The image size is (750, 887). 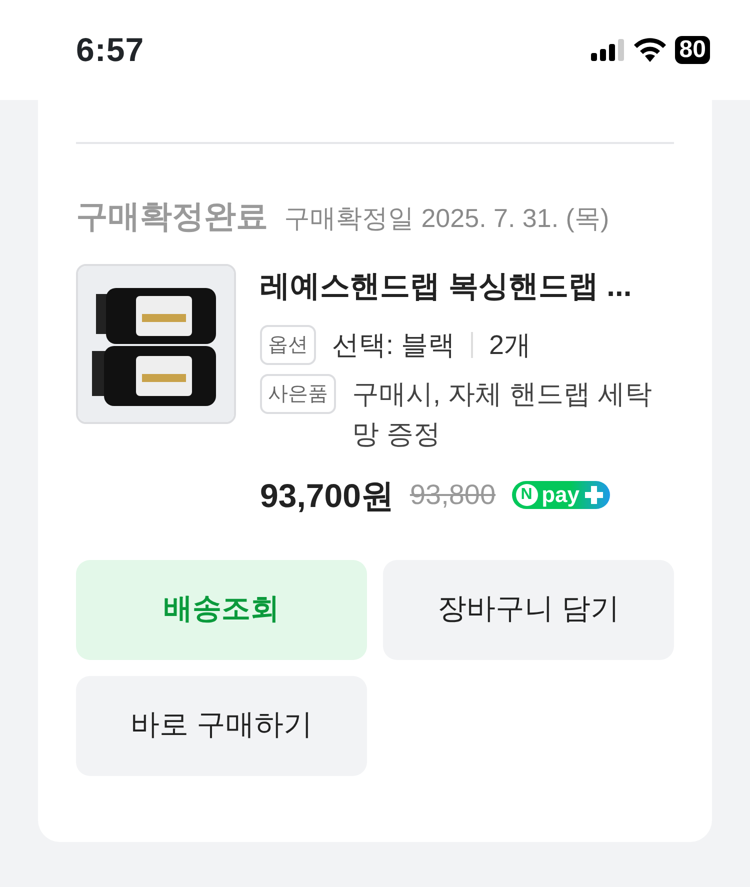 What do you see at coordinates (298, 394) in the screenshot?
I see `gift-tag: 사은품` at bounding box center [298, 394].